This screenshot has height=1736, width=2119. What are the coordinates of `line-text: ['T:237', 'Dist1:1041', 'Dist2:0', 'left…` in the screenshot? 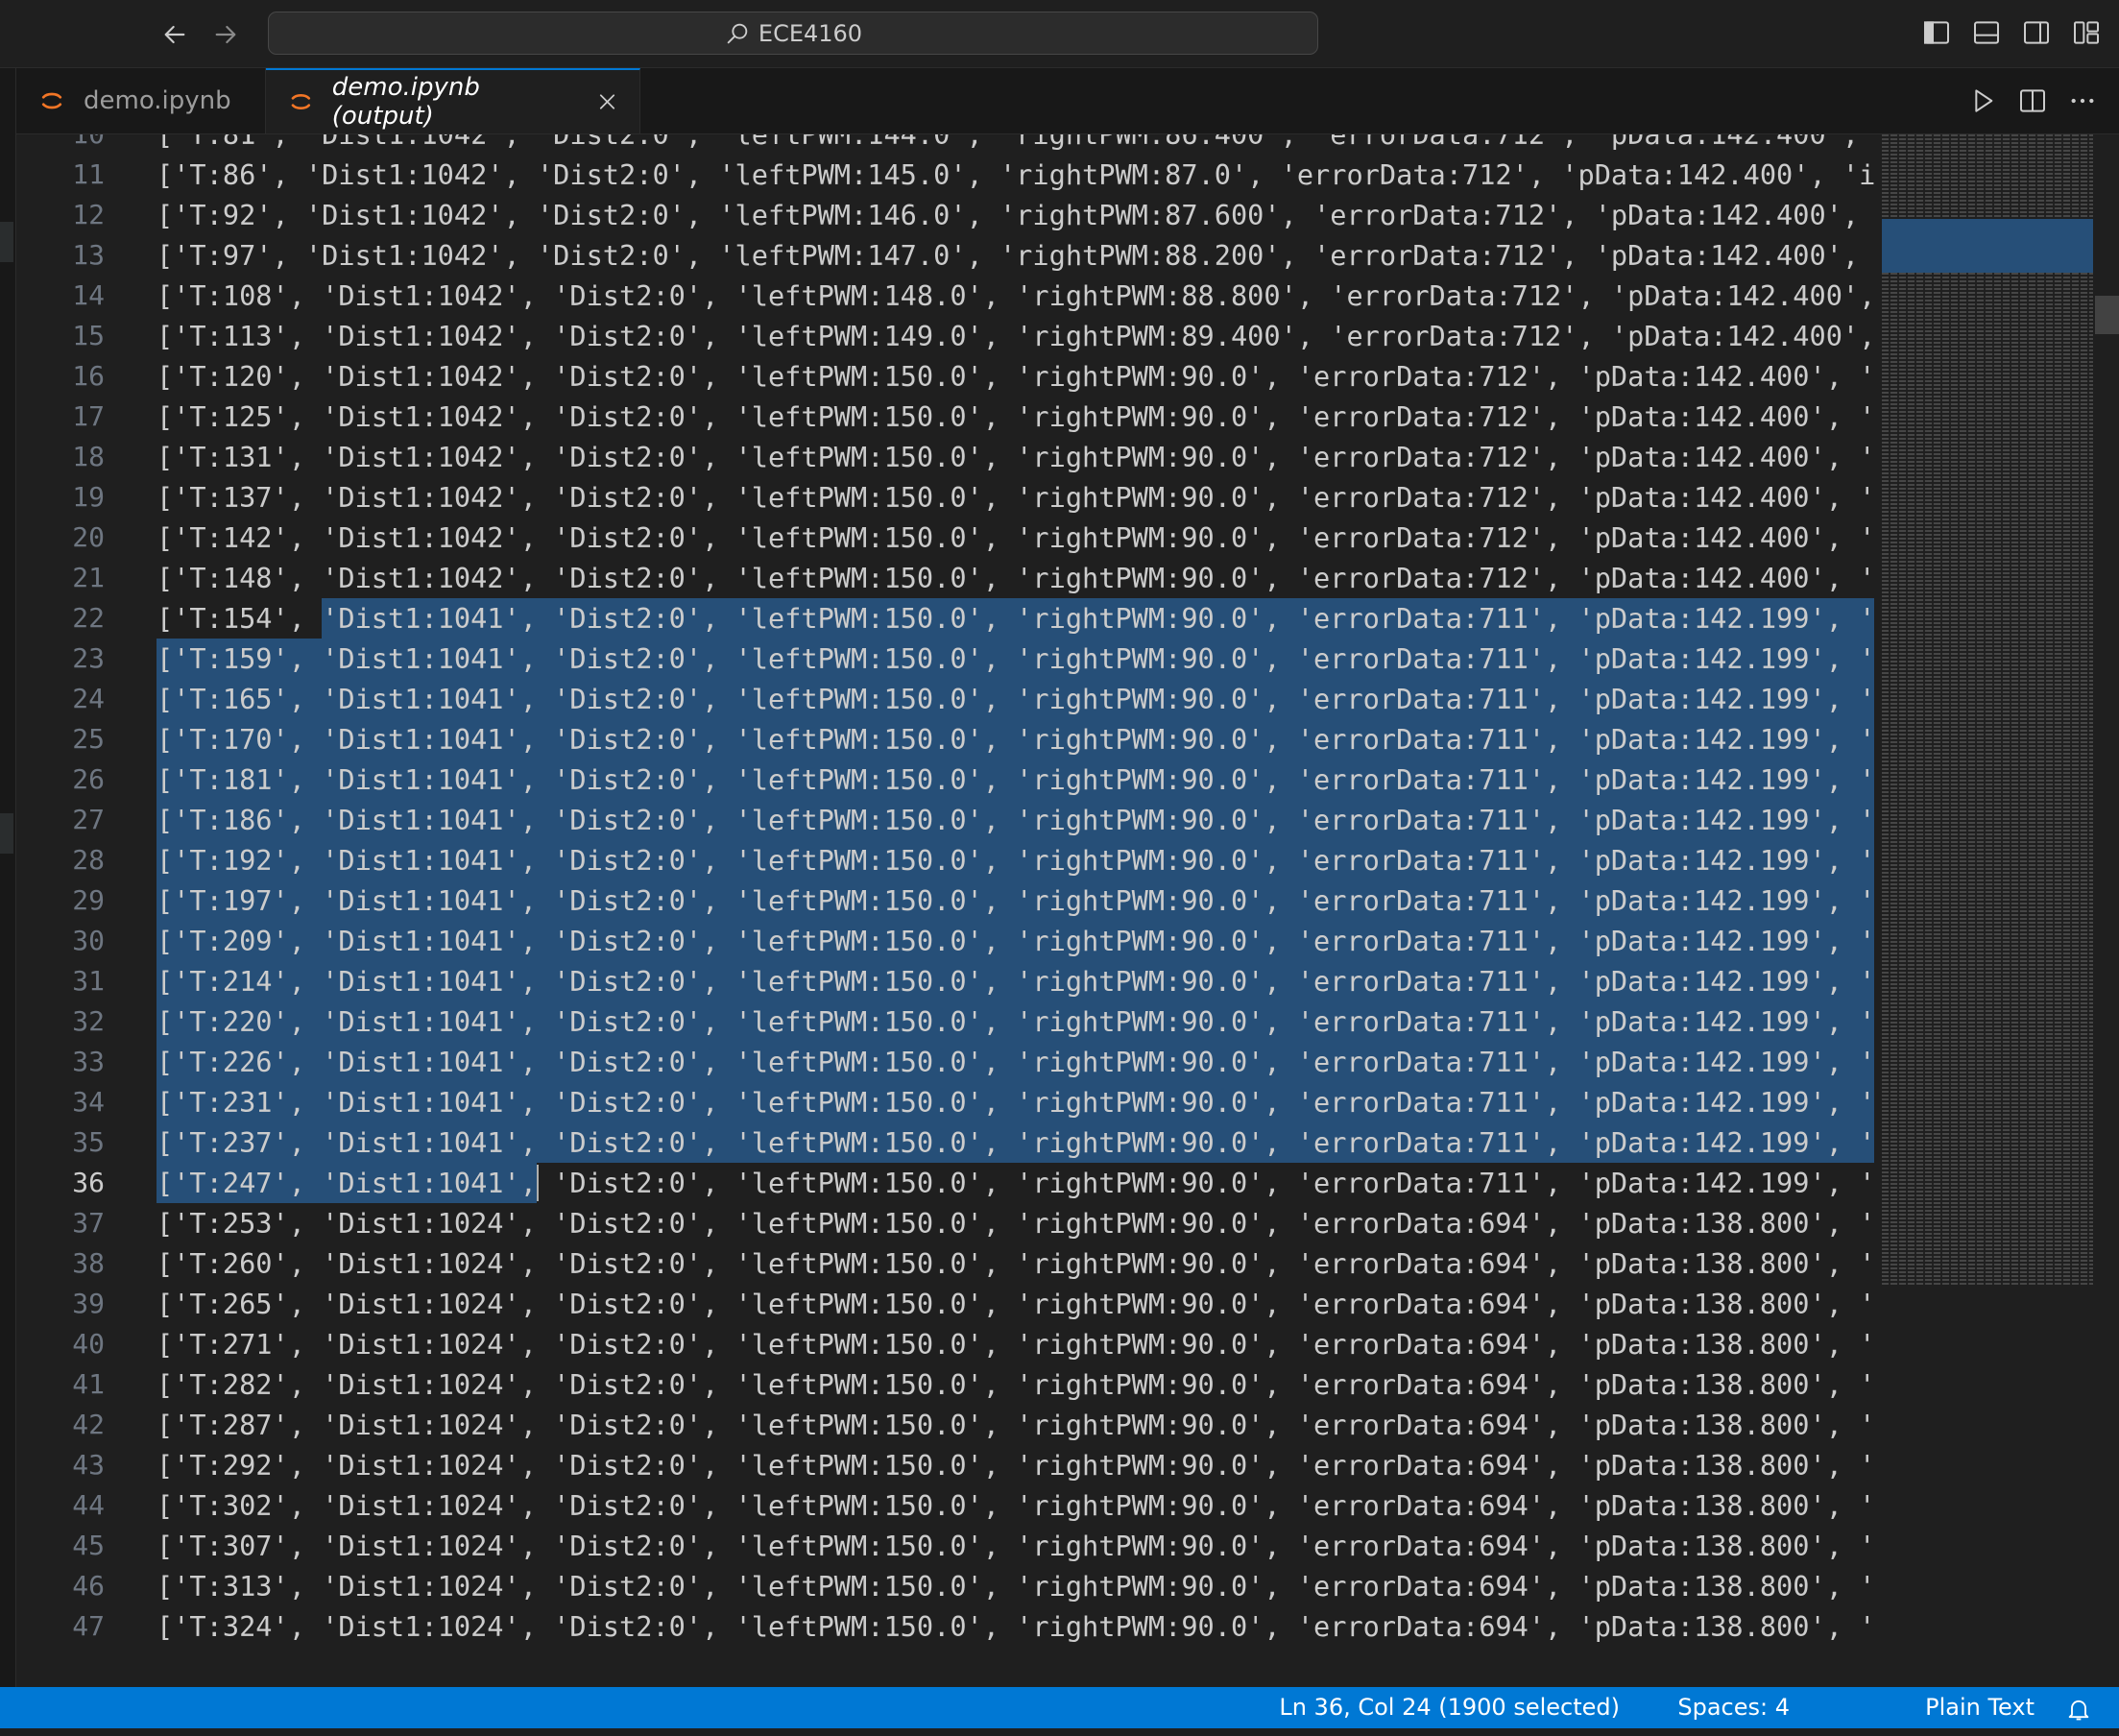 It's located at (1015, 1142).